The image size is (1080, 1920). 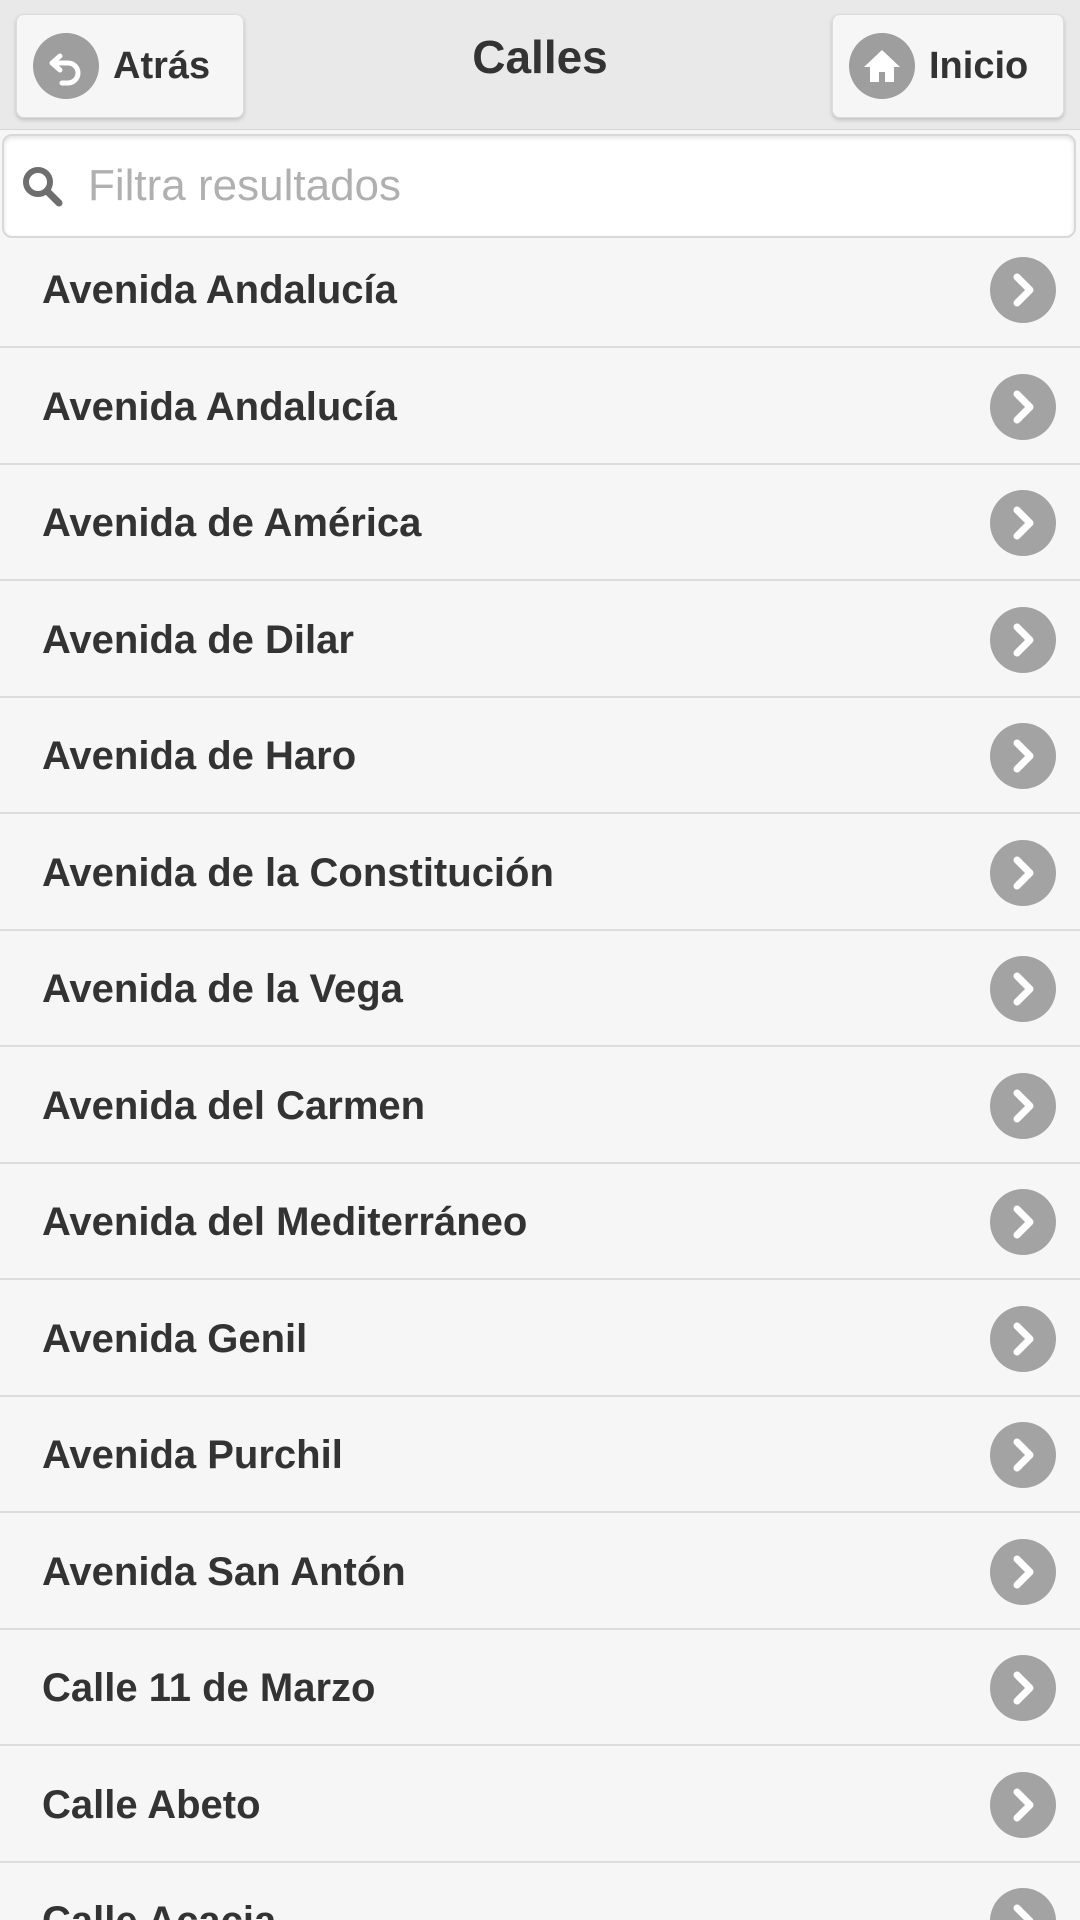 I want to click on back-button: Atrás, so click(x=130, y=66).